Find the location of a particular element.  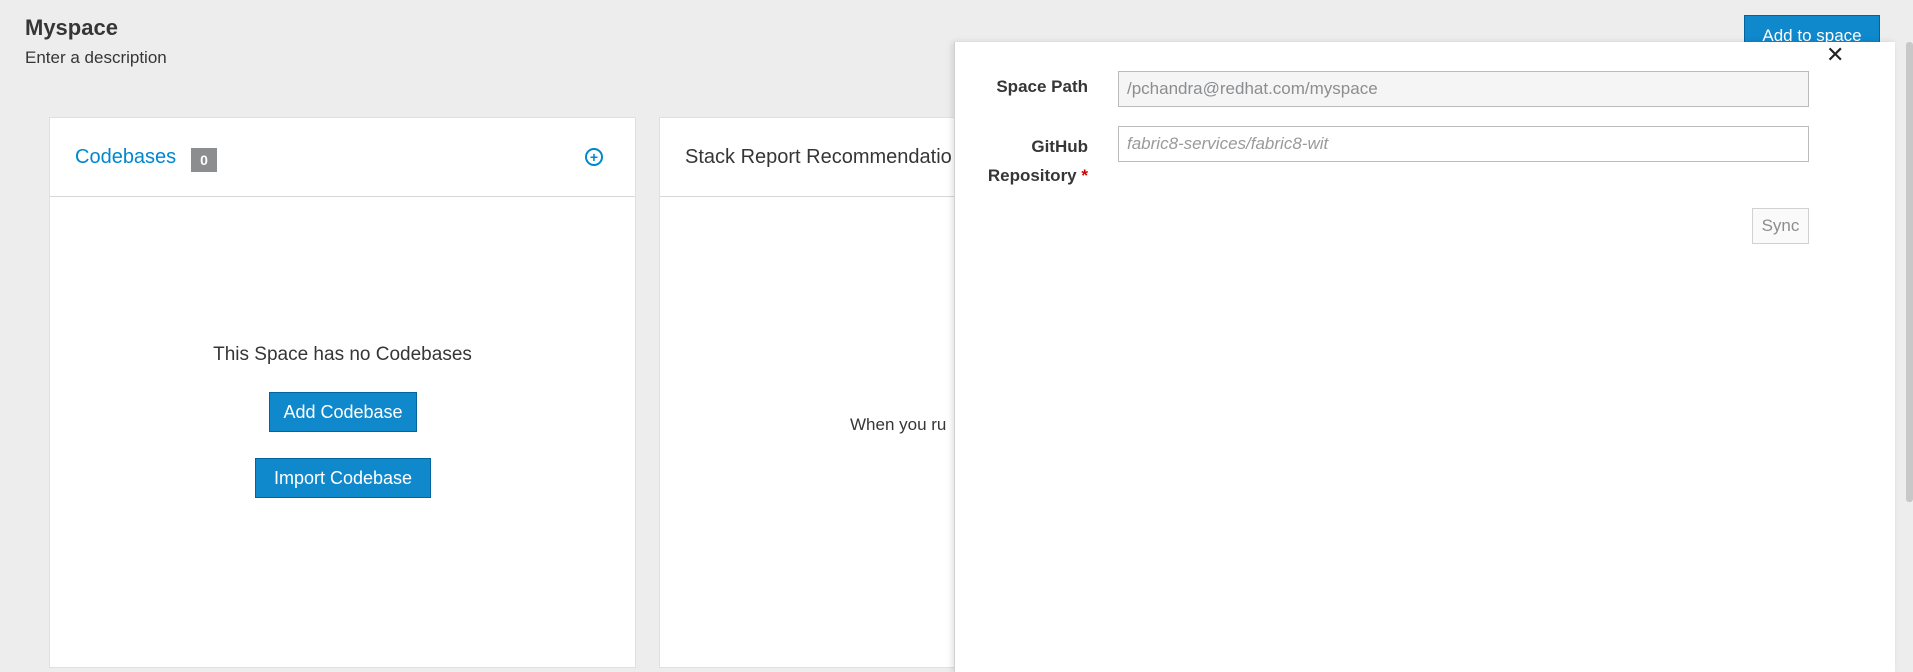

space-path-label: Space Path is located at coordinates (1042, 86).